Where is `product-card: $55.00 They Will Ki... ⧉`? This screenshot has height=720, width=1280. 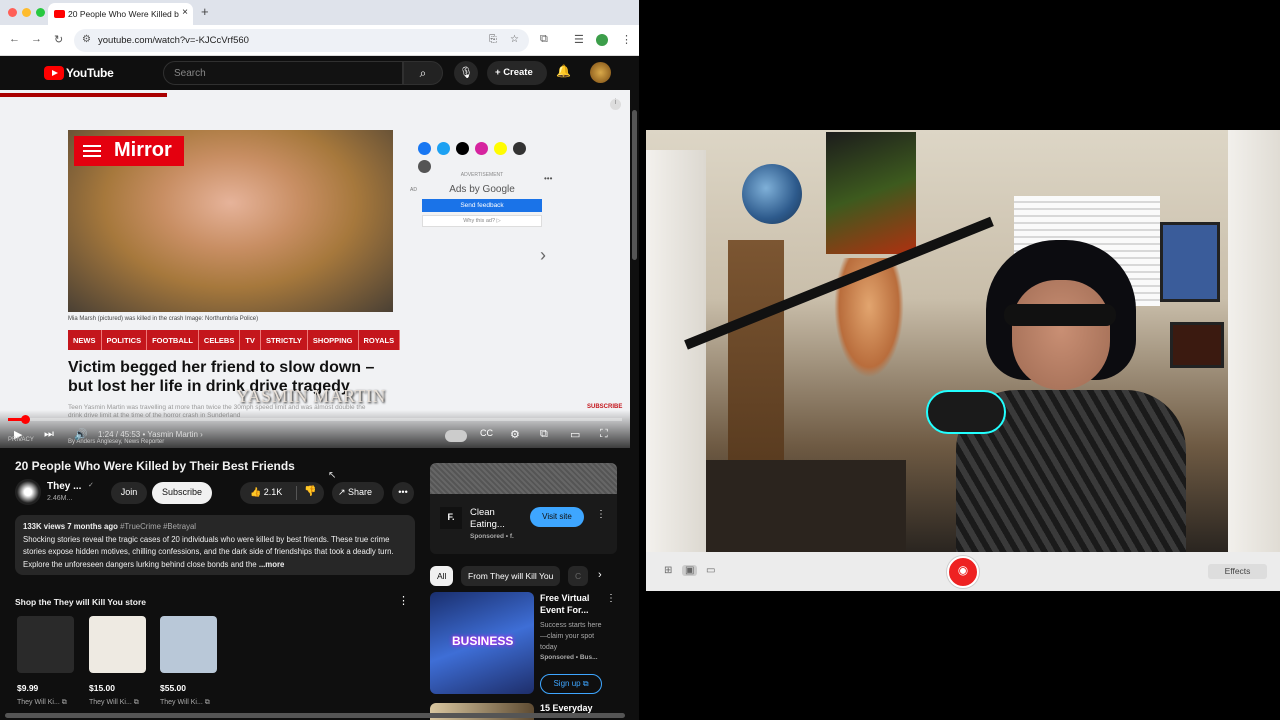 product-card: $55.00 They Will Ki... ⧉ is located at coordinates (188, 661).